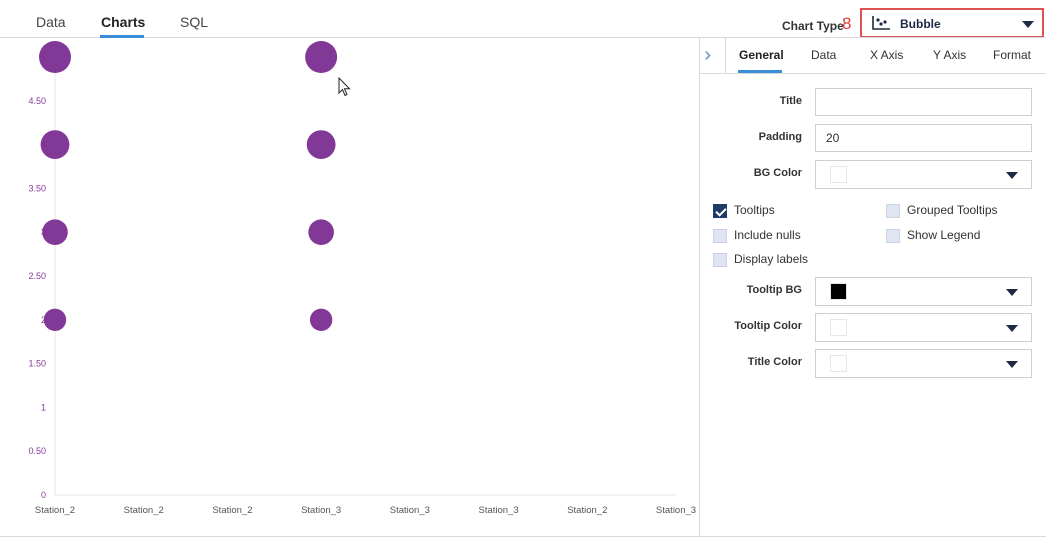 This screenshot has width=1054, height=542. I want to click on tooltip-bg-label: Tooltip BG, so click(774, 290).